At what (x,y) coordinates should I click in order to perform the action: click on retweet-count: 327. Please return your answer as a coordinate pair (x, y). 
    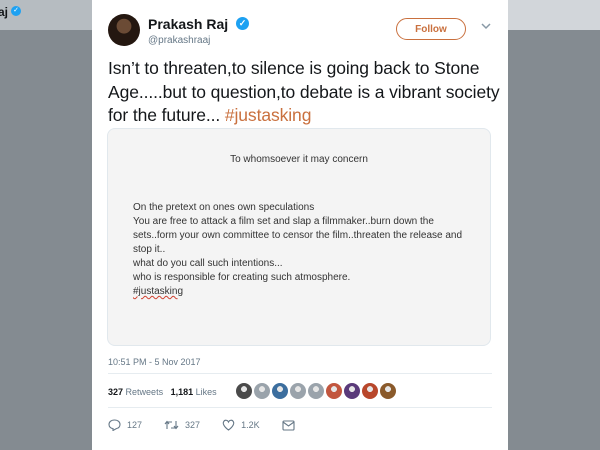
    Looking at the image, I should click on (193, 425).